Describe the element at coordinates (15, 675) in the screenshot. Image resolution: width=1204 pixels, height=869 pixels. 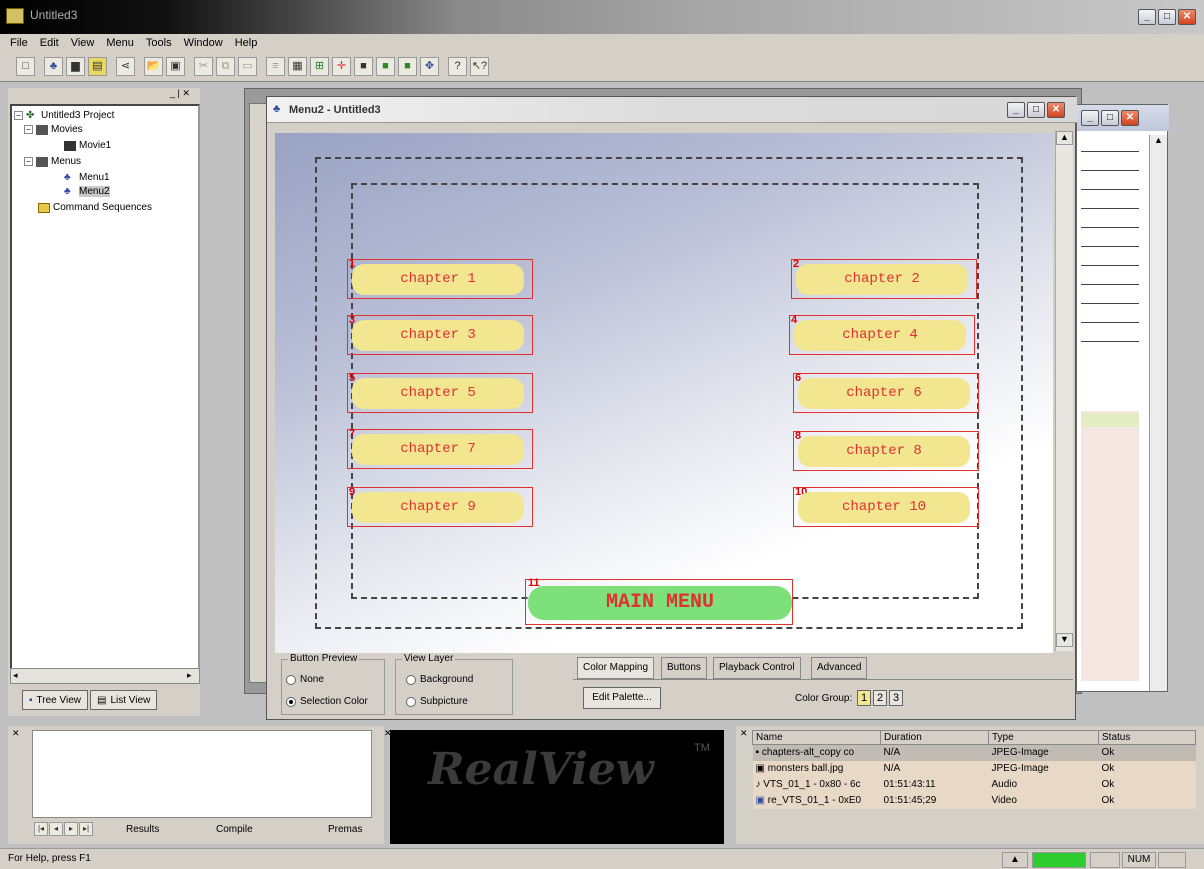
I see `scroll-left-icon: ◂` at that location.